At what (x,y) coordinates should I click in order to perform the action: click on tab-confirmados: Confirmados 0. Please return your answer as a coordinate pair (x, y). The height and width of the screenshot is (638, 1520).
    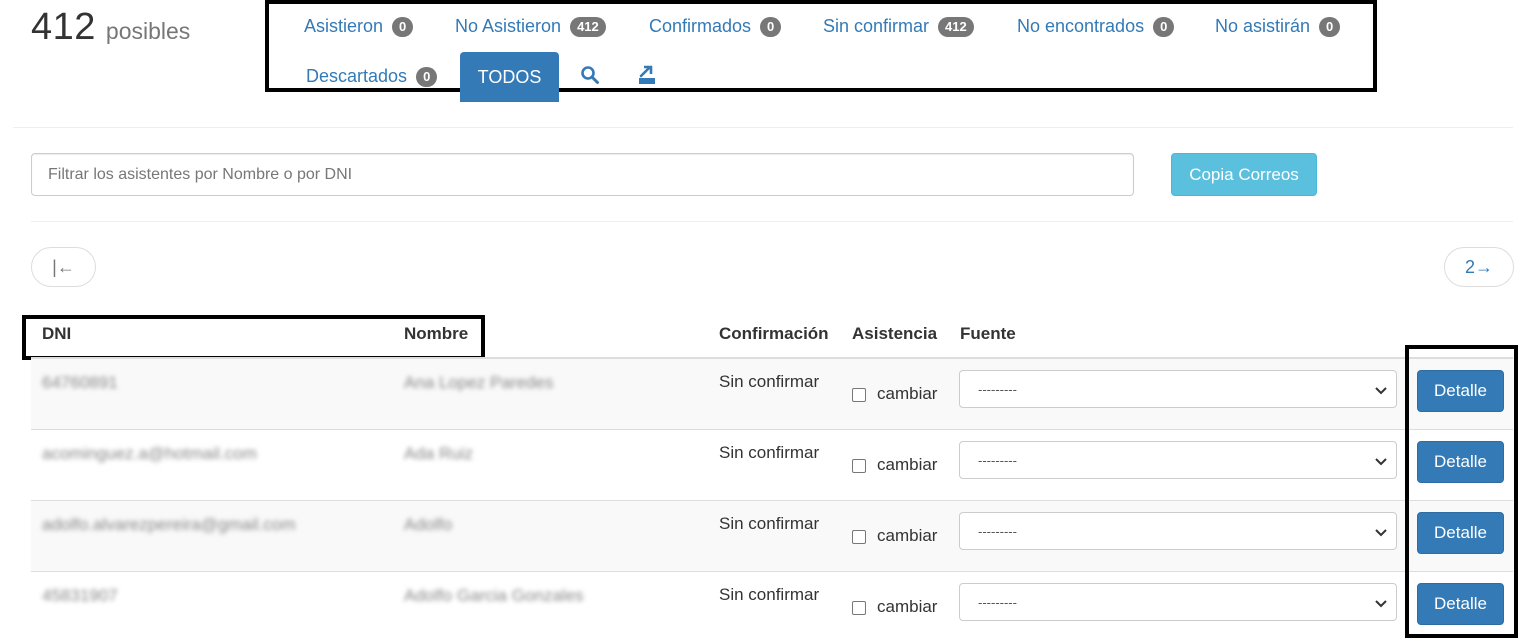
    Looking at the image, I should click on (715, 26).